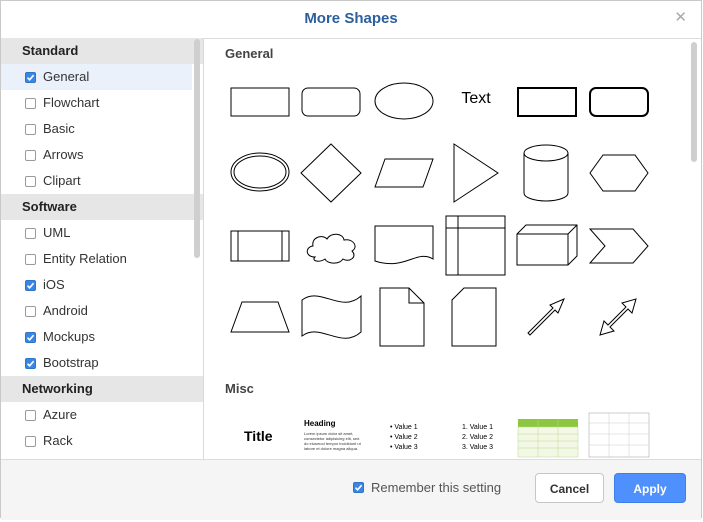 The width and height of the screenshot is (703, 522). Describe the element at coordinates (30, 233) in the screenshot. I see `checkbox-uml` at that location.